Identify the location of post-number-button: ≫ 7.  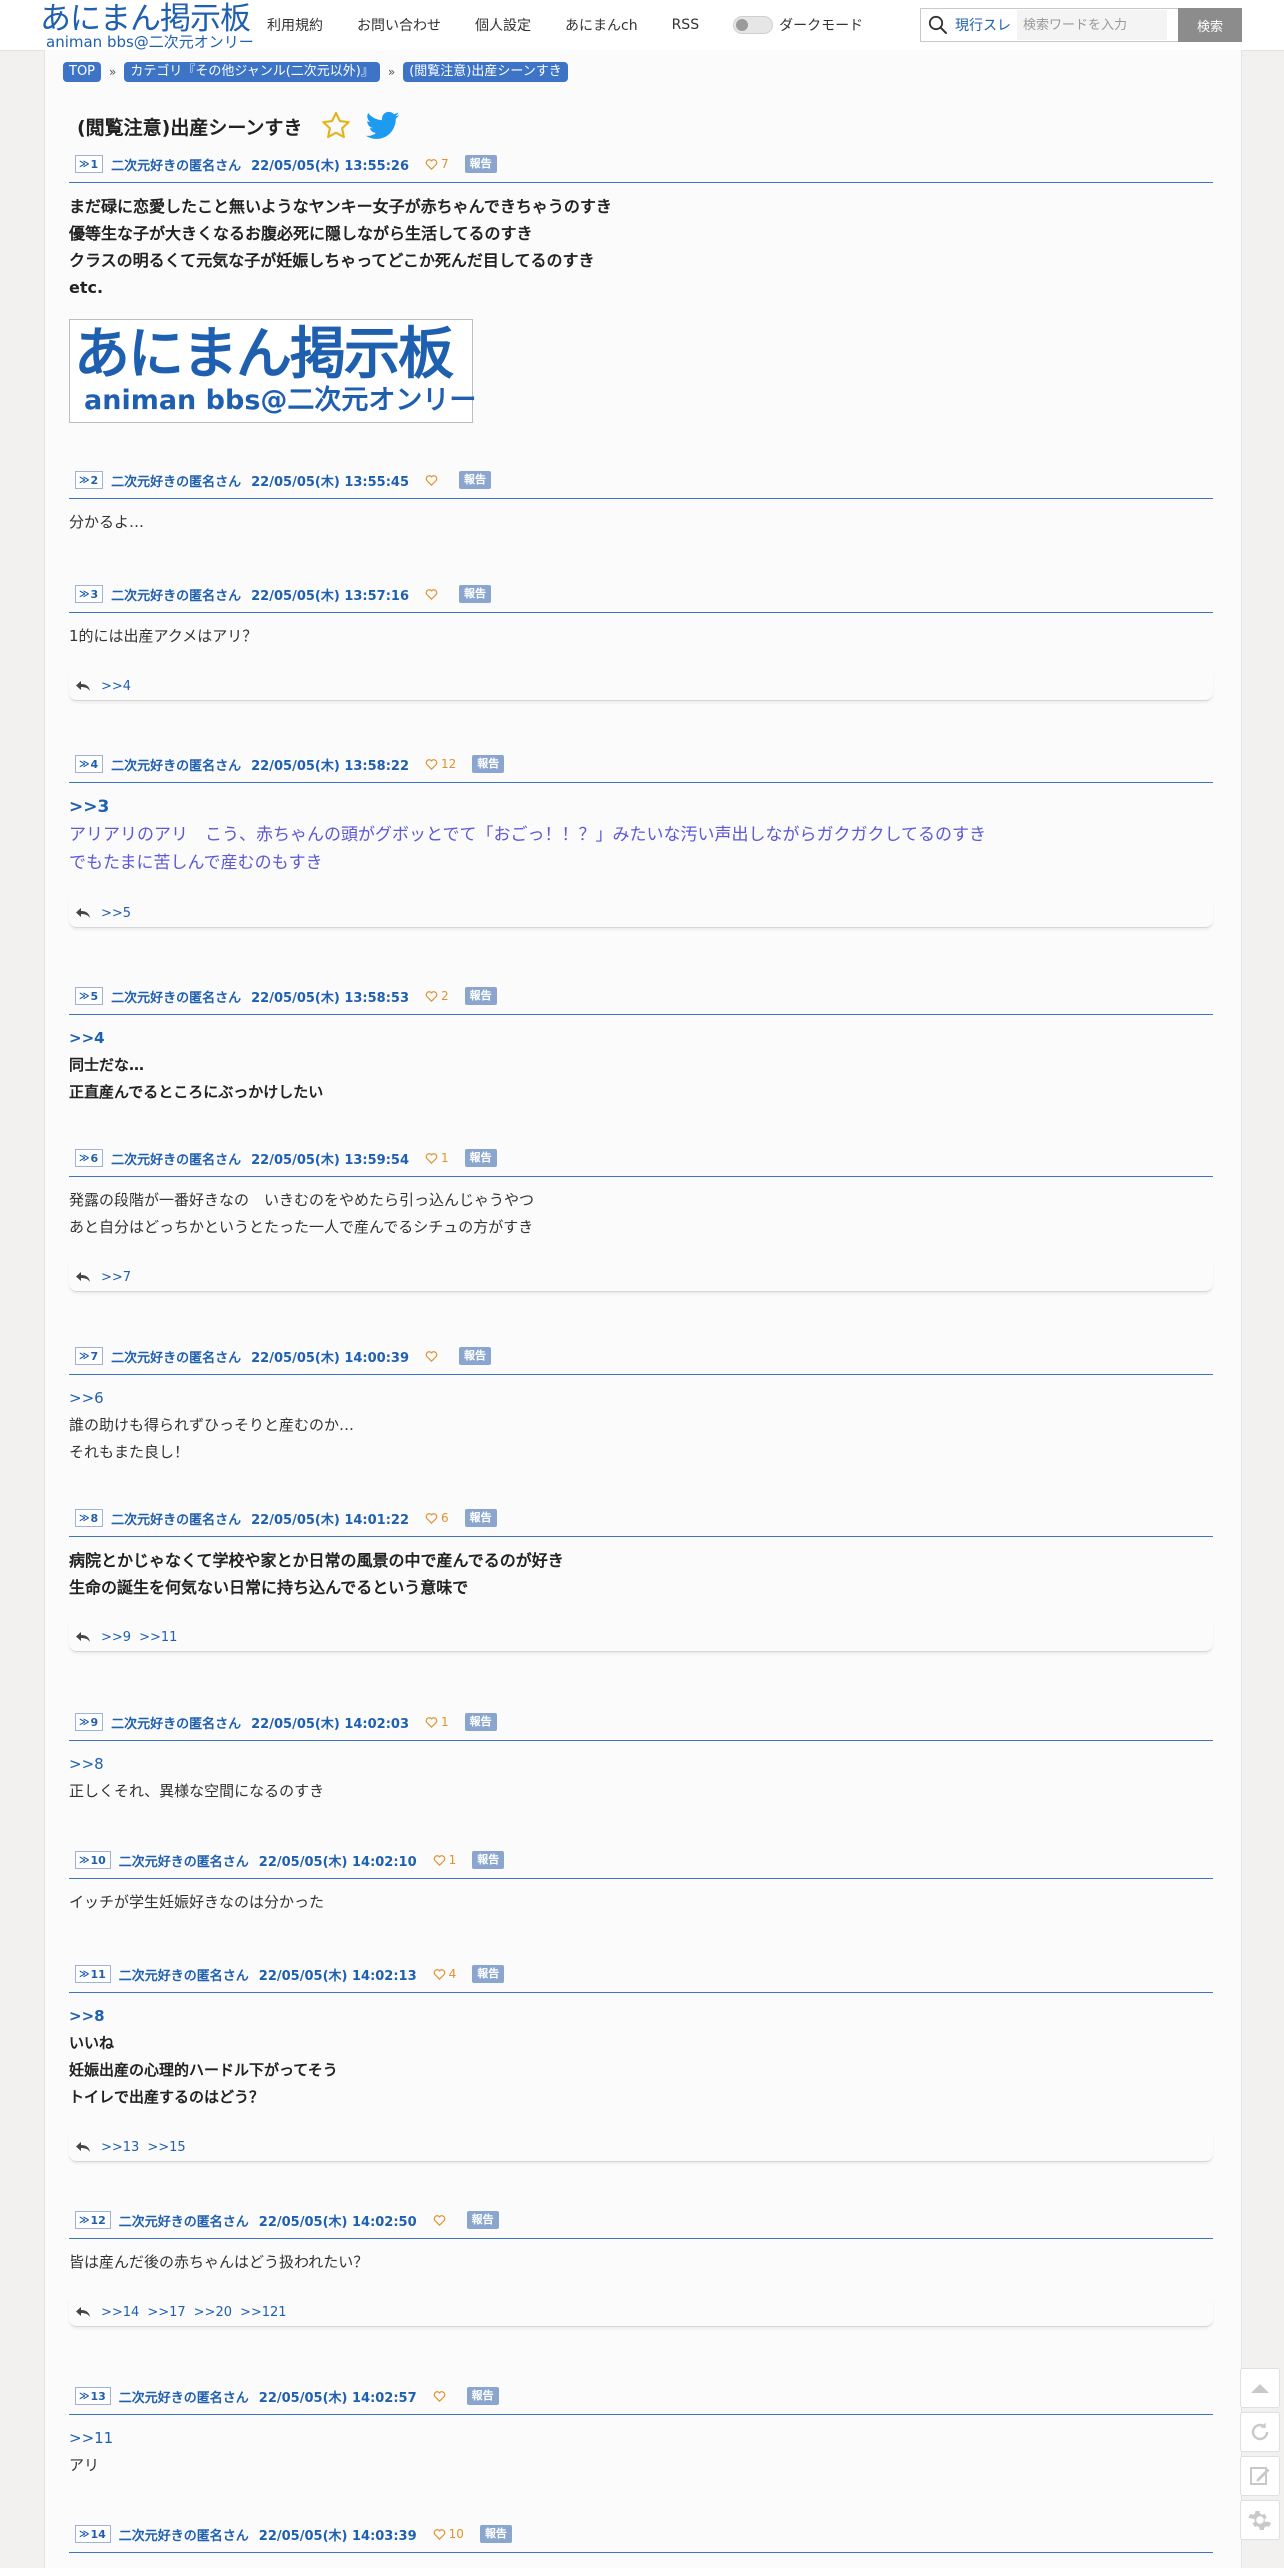
(89, 1356).